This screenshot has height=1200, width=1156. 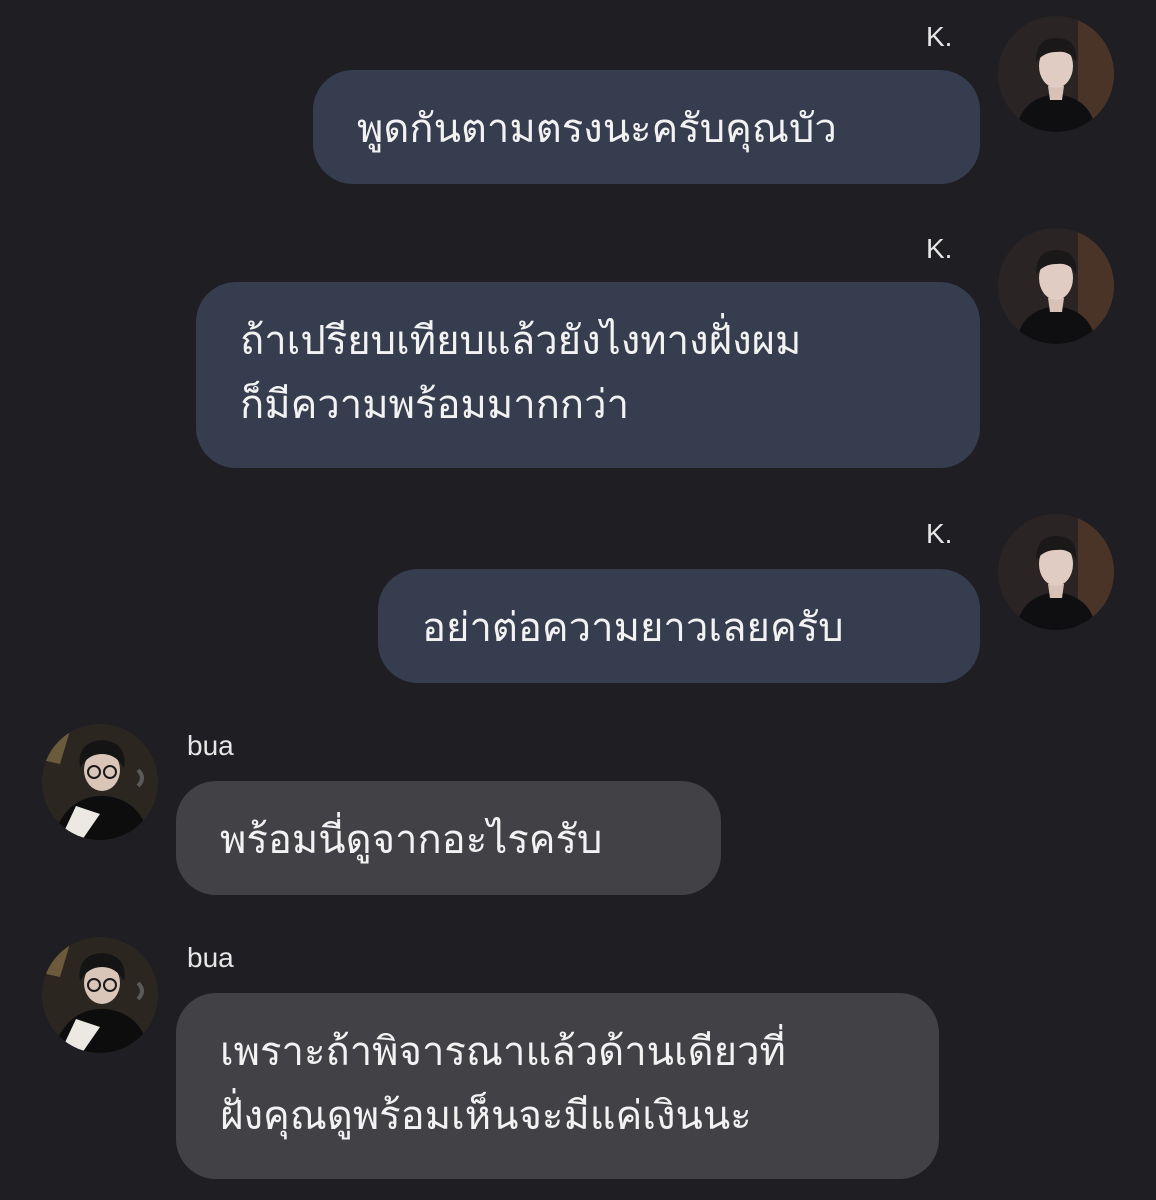 What do you see at coordinates (679, 626) in the screenshot?
I see `message-bubble: อย่าต่อความยาวเลยครับ` at bounding box center [679, 626].